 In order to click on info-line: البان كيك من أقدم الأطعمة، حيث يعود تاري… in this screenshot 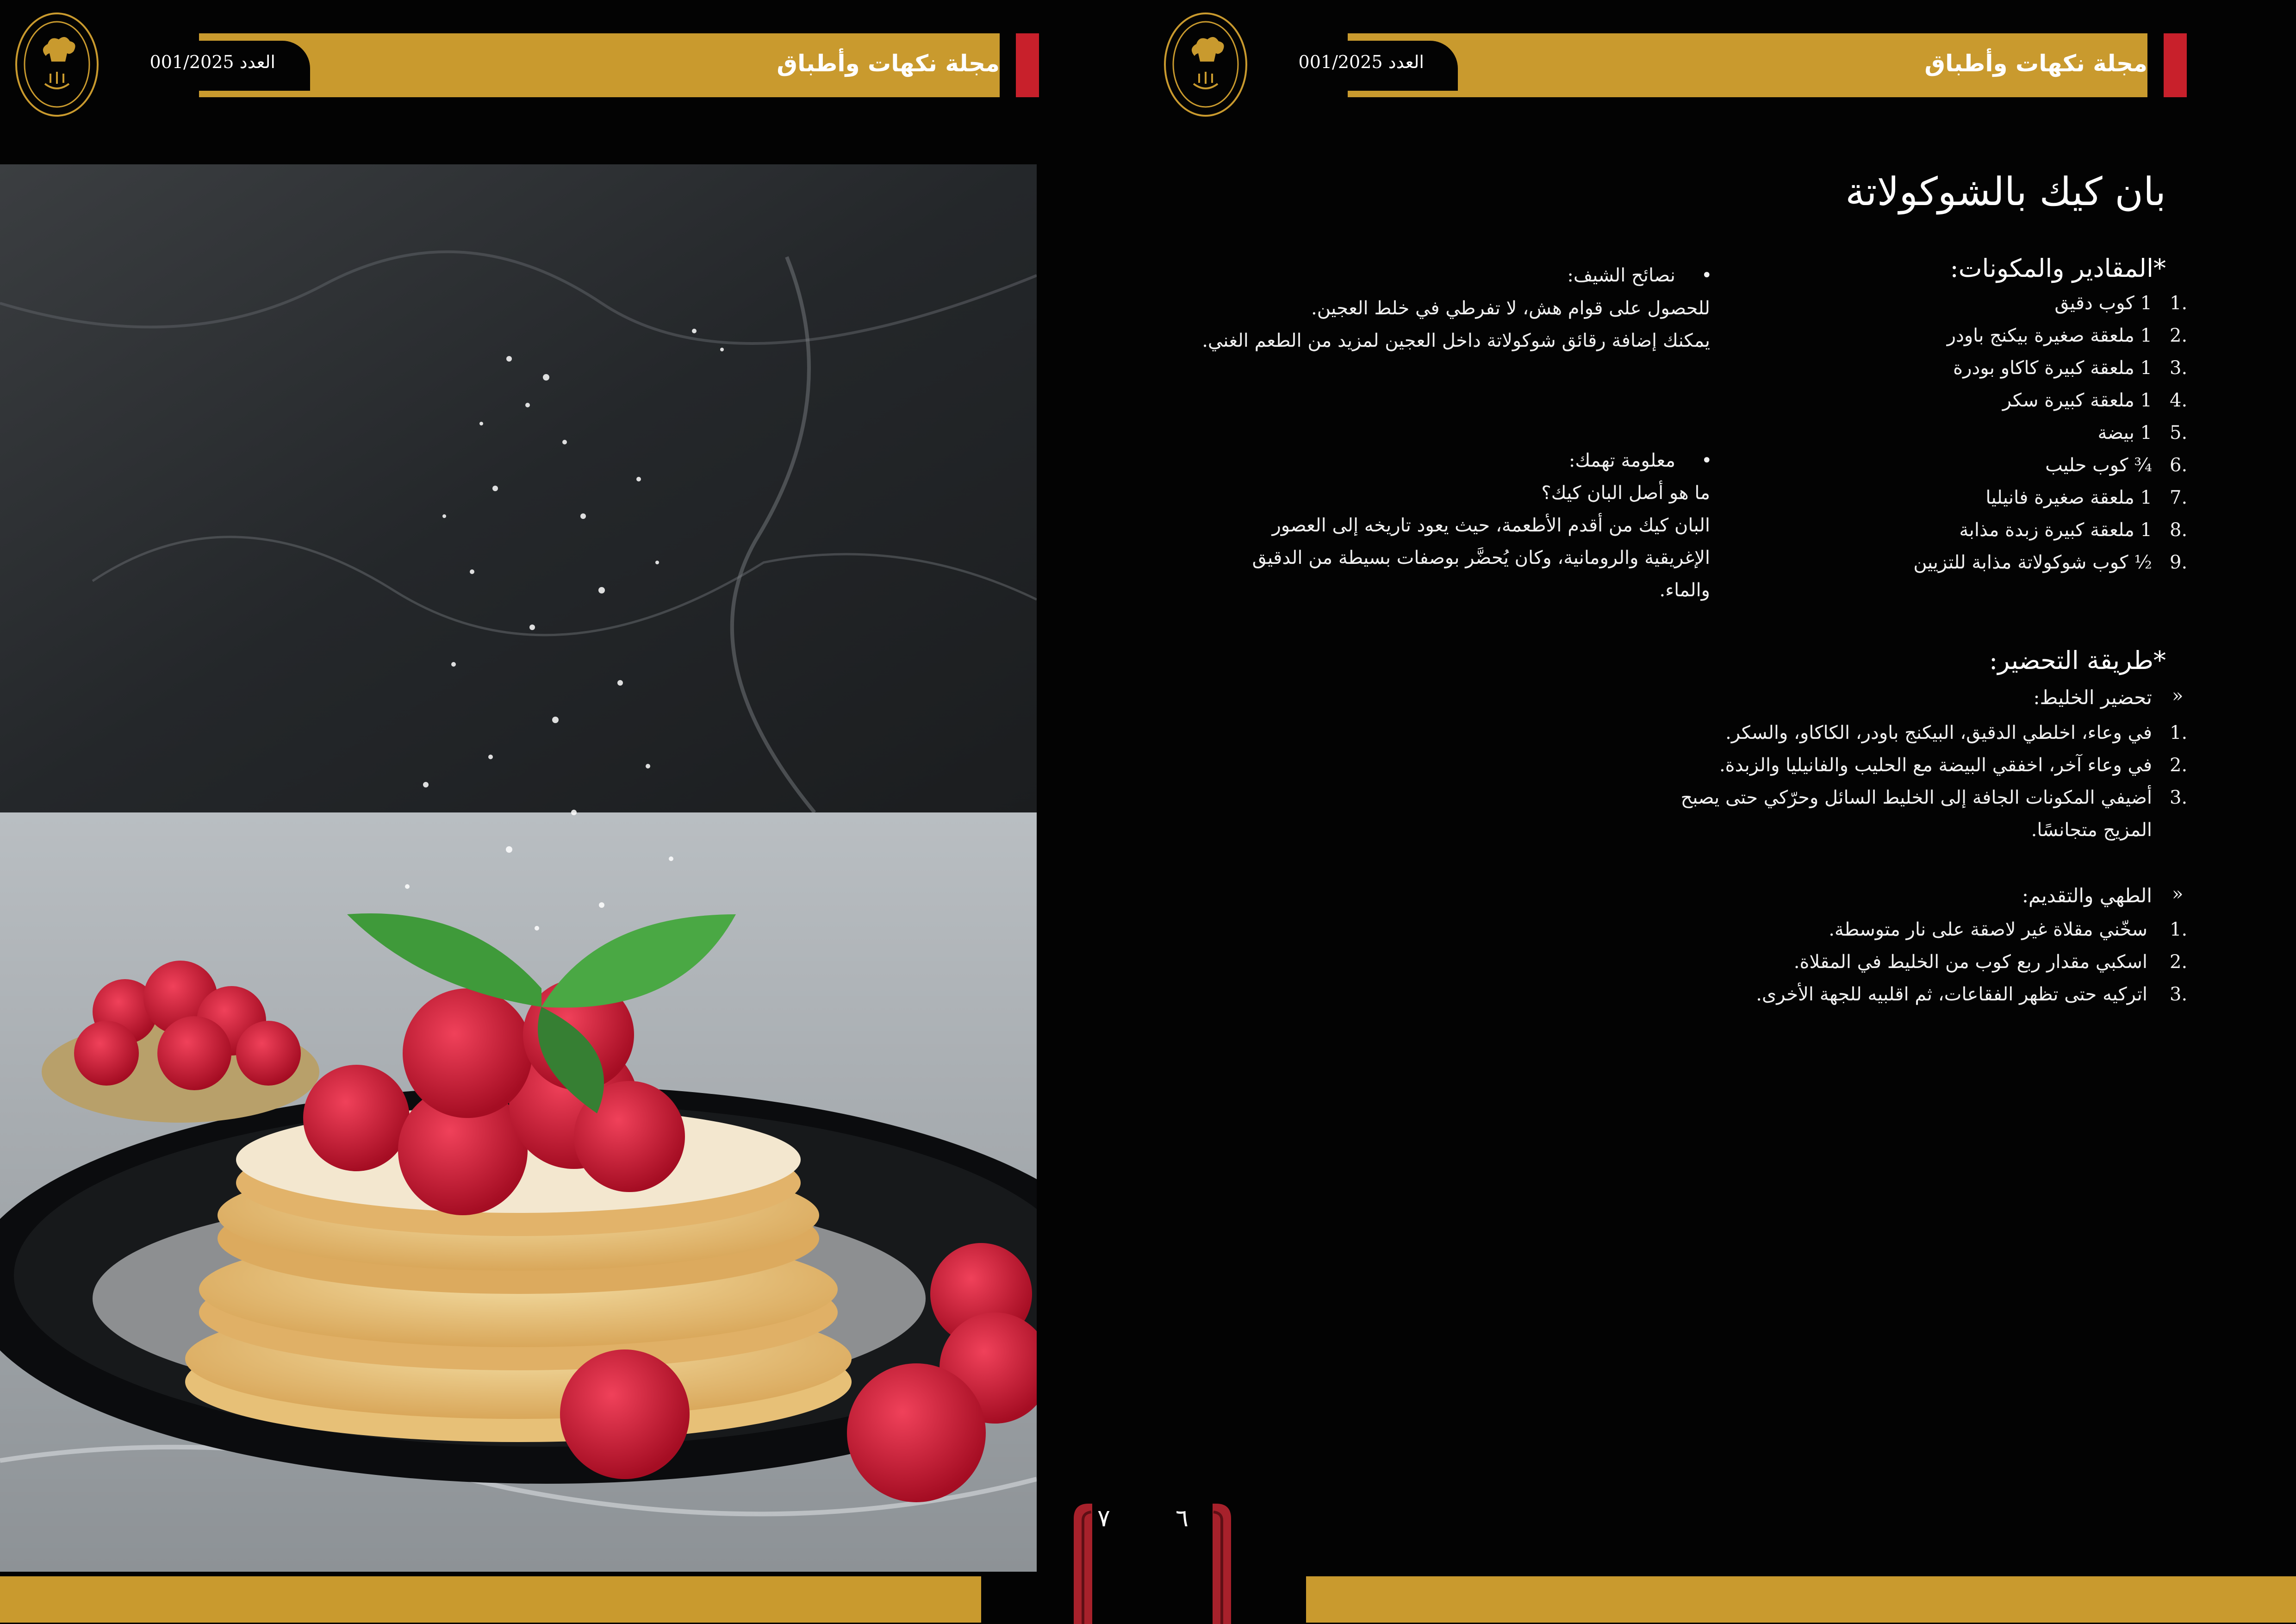, I will do `click(1491, 525)`.